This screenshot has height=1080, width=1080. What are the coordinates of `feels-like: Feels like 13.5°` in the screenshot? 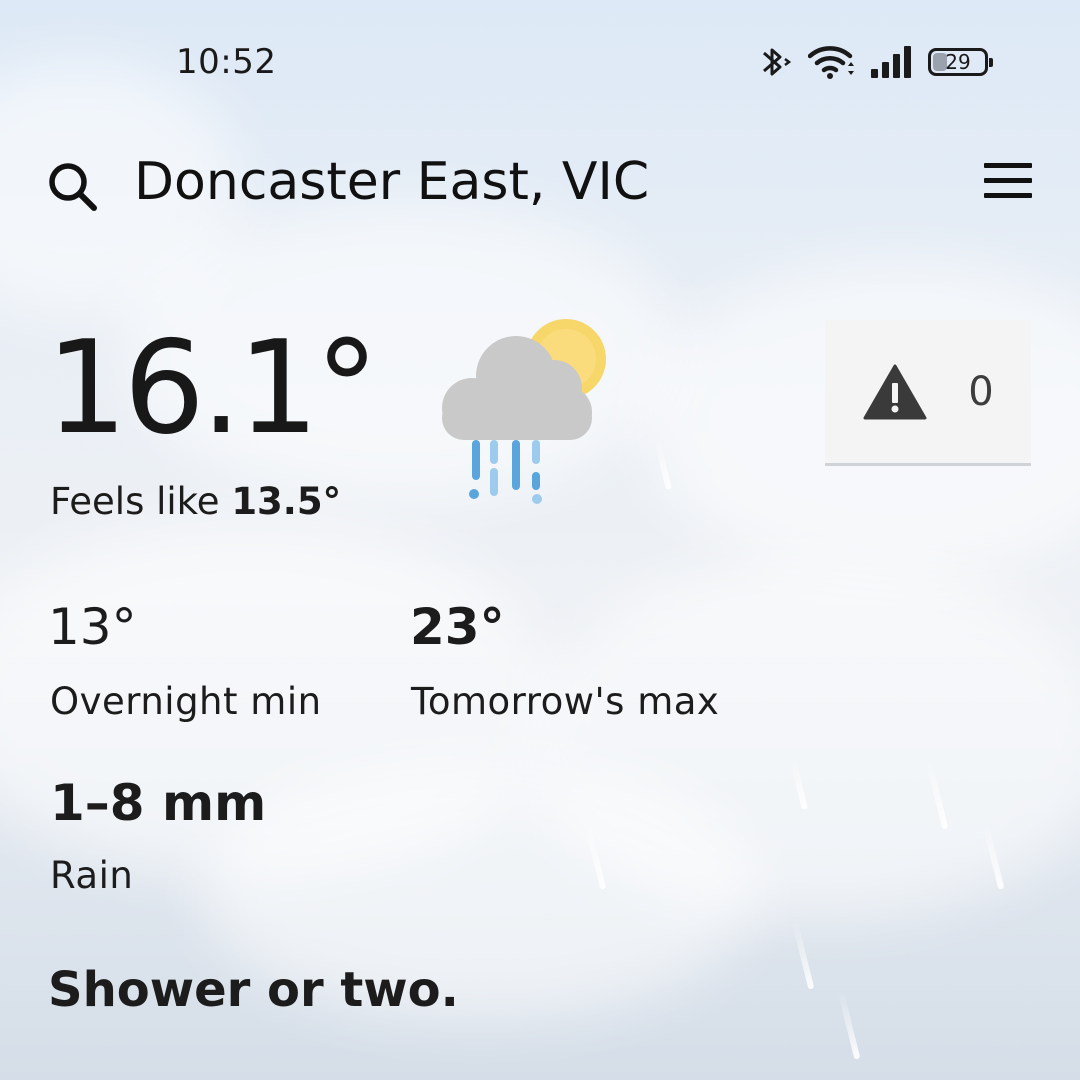 It's located at (195, 501).